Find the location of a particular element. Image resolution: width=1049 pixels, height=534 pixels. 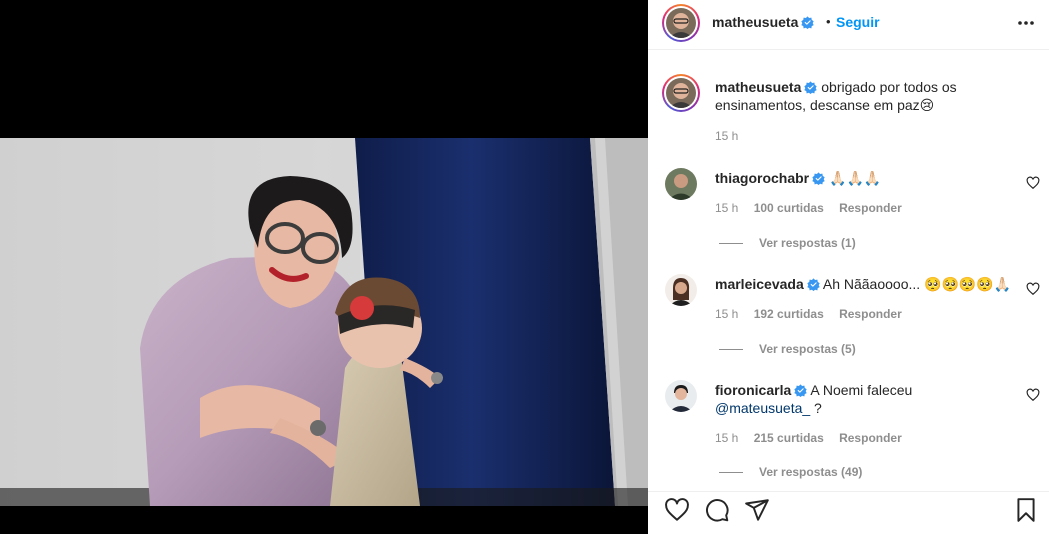

caption-avatar is located at coordinates (681, 93).